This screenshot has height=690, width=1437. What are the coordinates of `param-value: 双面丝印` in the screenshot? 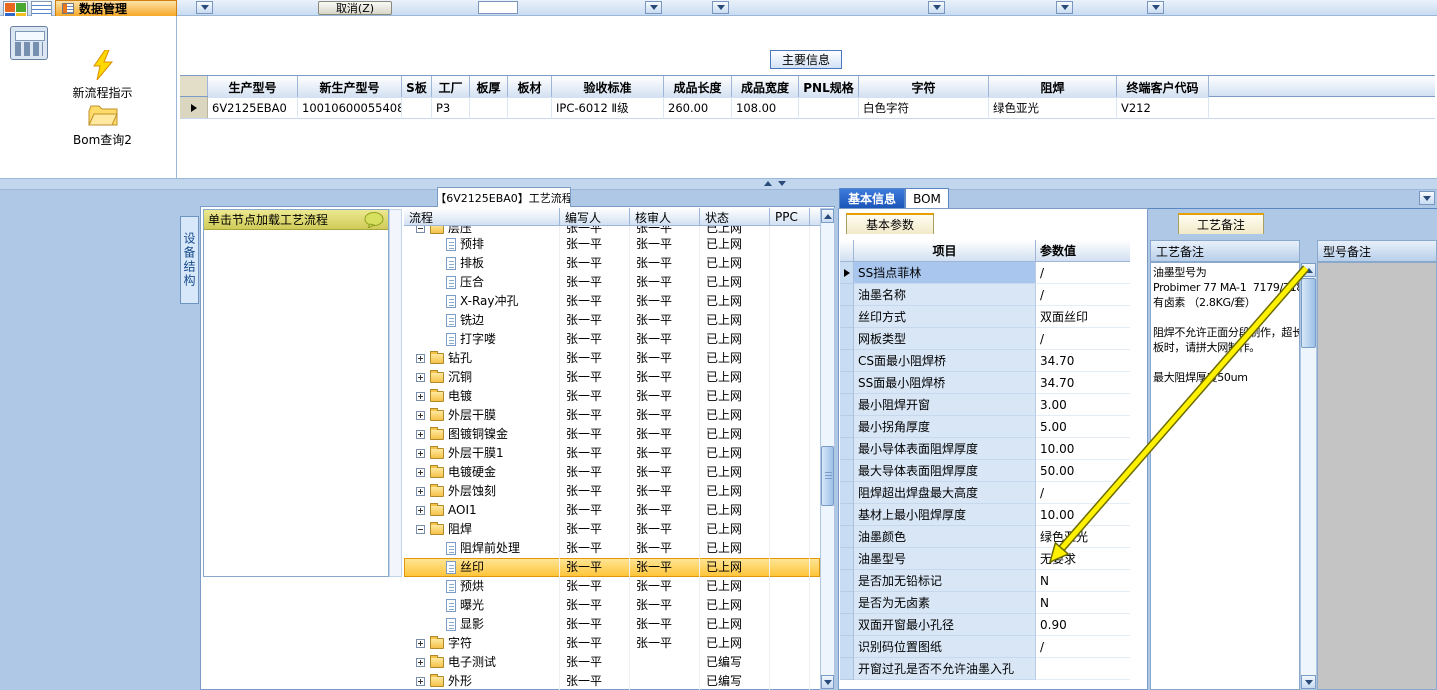 It's located at (1083, 317).